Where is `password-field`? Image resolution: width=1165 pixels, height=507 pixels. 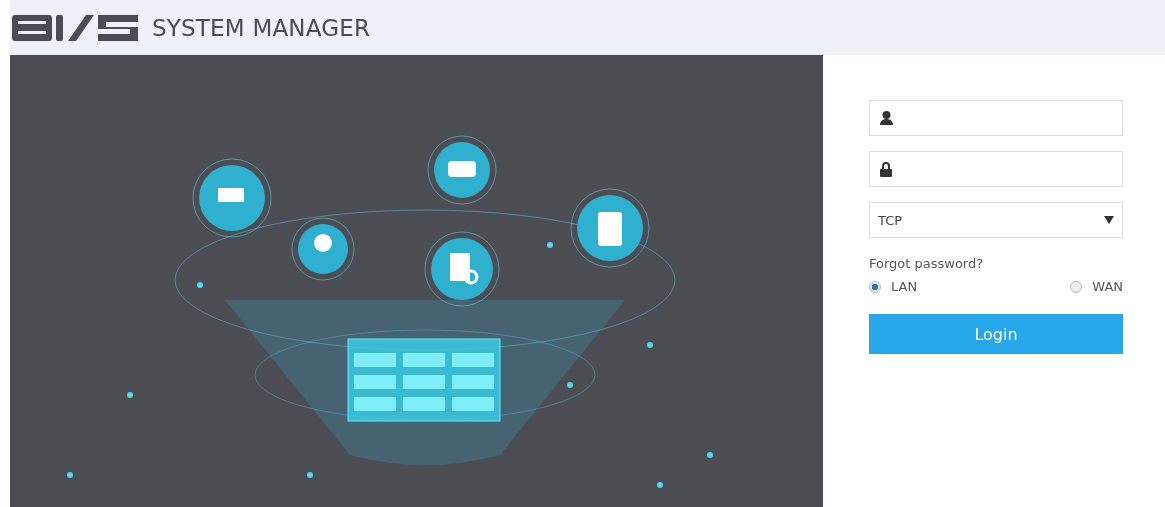
password-field is located at coordinates (996, 169).